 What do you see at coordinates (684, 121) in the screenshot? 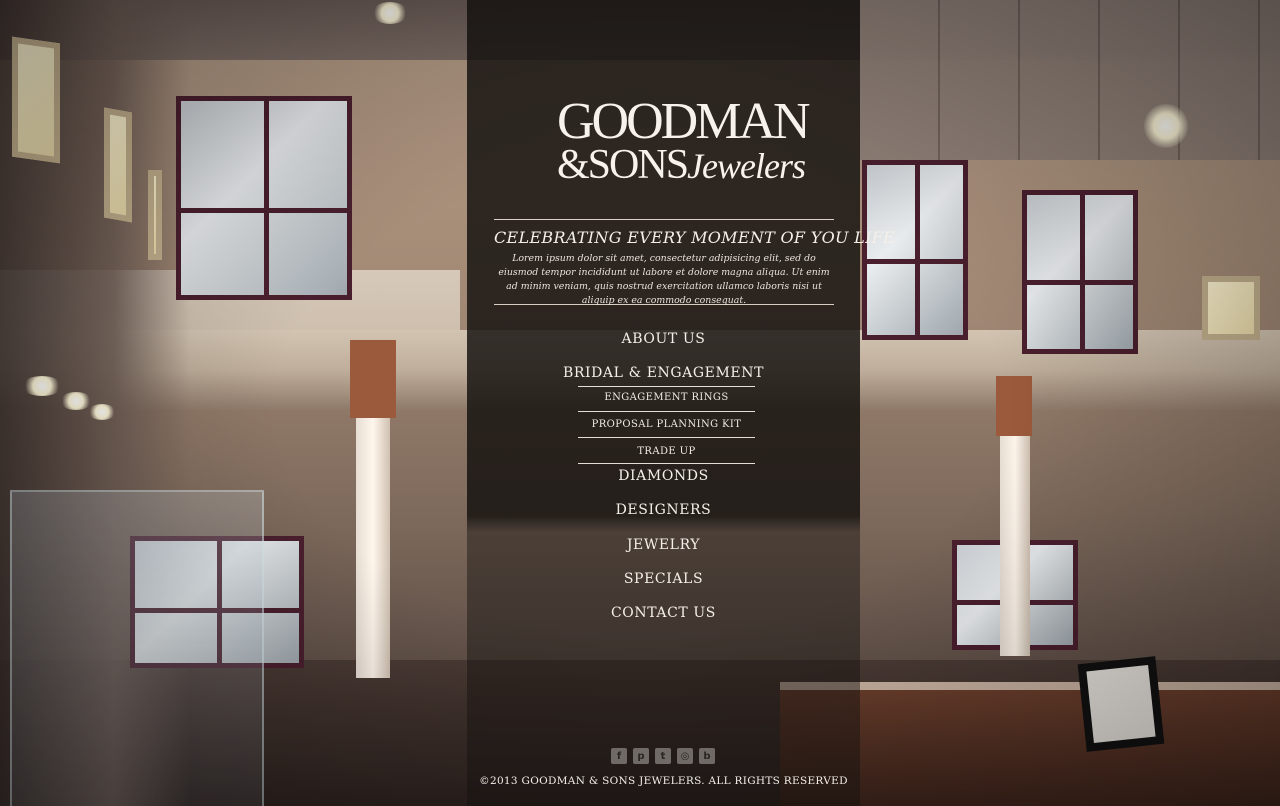
I see `logo-line1: GOODMAN` at bounding box center [684, 121].